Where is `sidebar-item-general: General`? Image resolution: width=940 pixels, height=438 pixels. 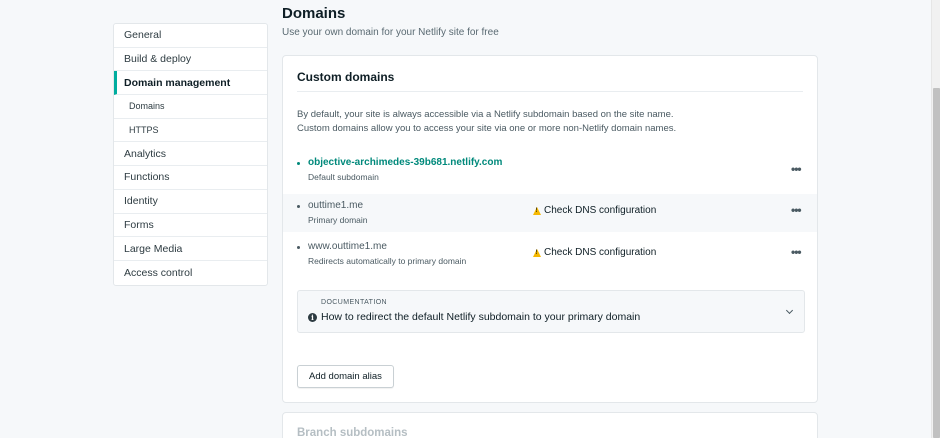 sidebar-item-general: General is located at coordinates (190, 36).